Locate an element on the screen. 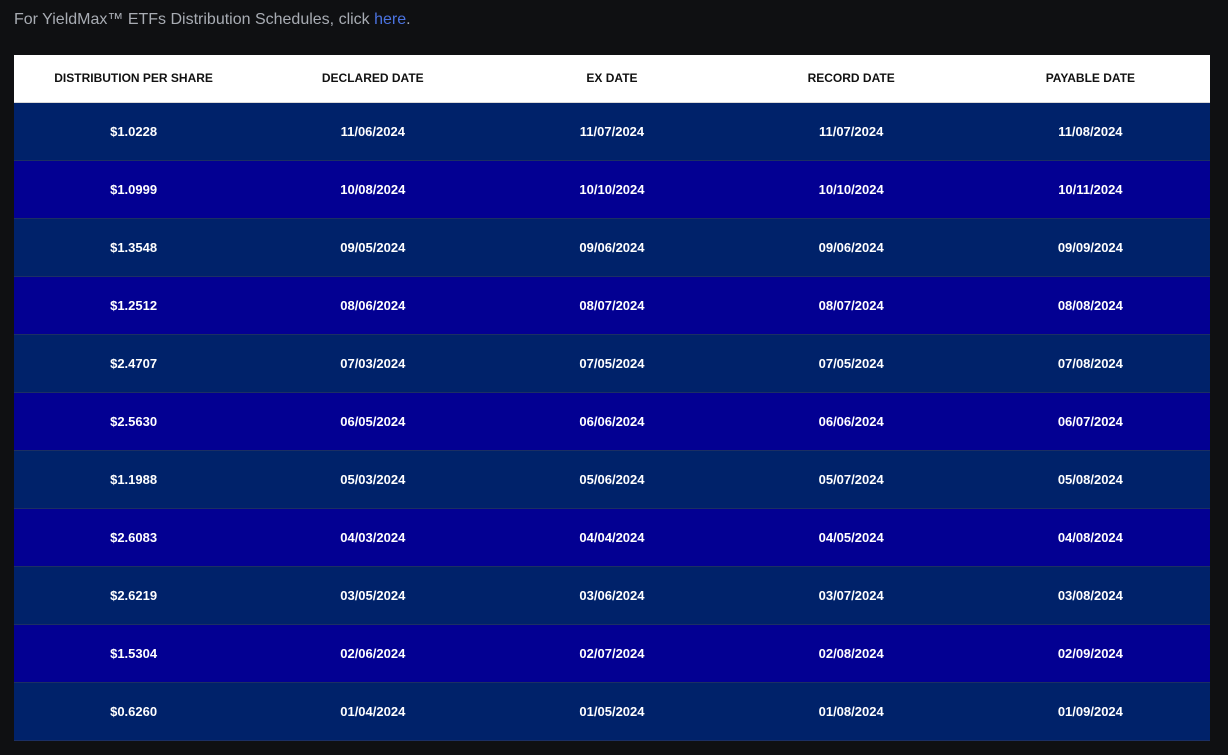 The width and height of the screenshot is (1228, 755). distribution-per-share-cell: $1.2512 is located at coordinates (134, 305).